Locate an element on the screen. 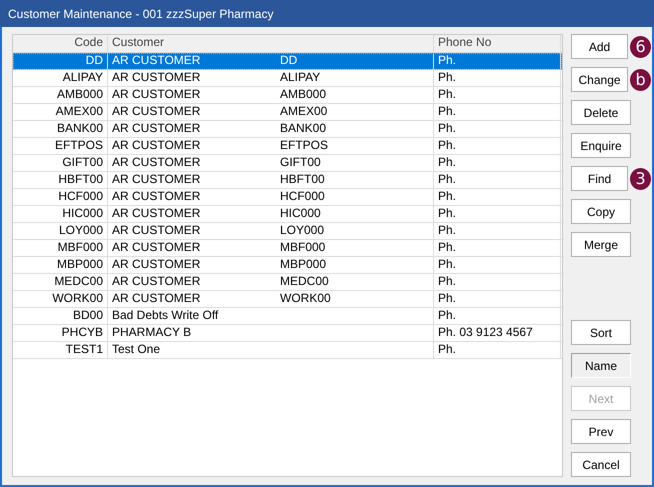 This screenshot has width=654, height=487. code-cell: EFTPOS is located at coordinates (60, 146).